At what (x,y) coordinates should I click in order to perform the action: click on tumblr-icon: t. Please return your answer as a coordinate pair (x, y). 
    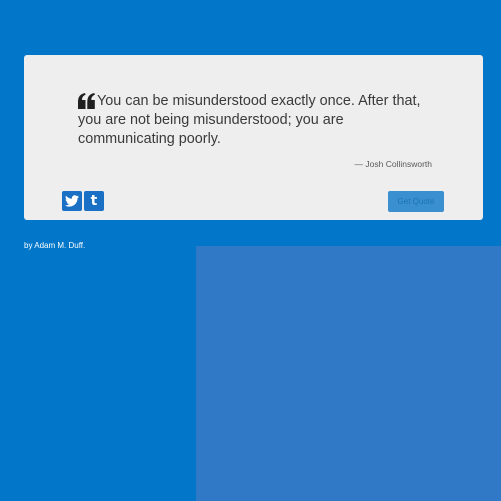
    Looking at the image, I should click on (94, 201).